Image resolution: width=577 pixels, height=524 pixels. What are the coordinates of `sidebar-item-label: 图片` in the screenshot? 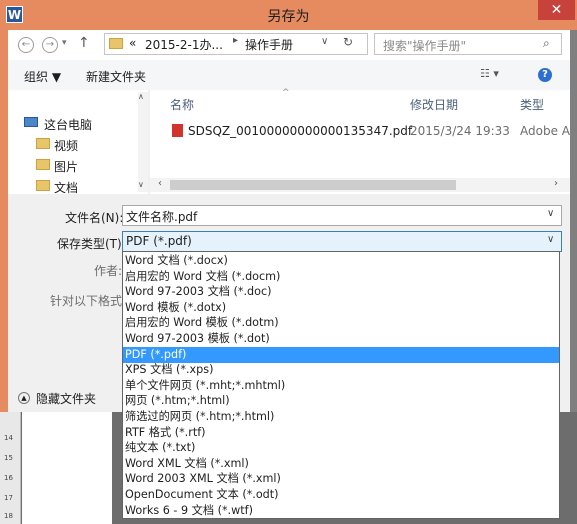 It's located at (66, 167).